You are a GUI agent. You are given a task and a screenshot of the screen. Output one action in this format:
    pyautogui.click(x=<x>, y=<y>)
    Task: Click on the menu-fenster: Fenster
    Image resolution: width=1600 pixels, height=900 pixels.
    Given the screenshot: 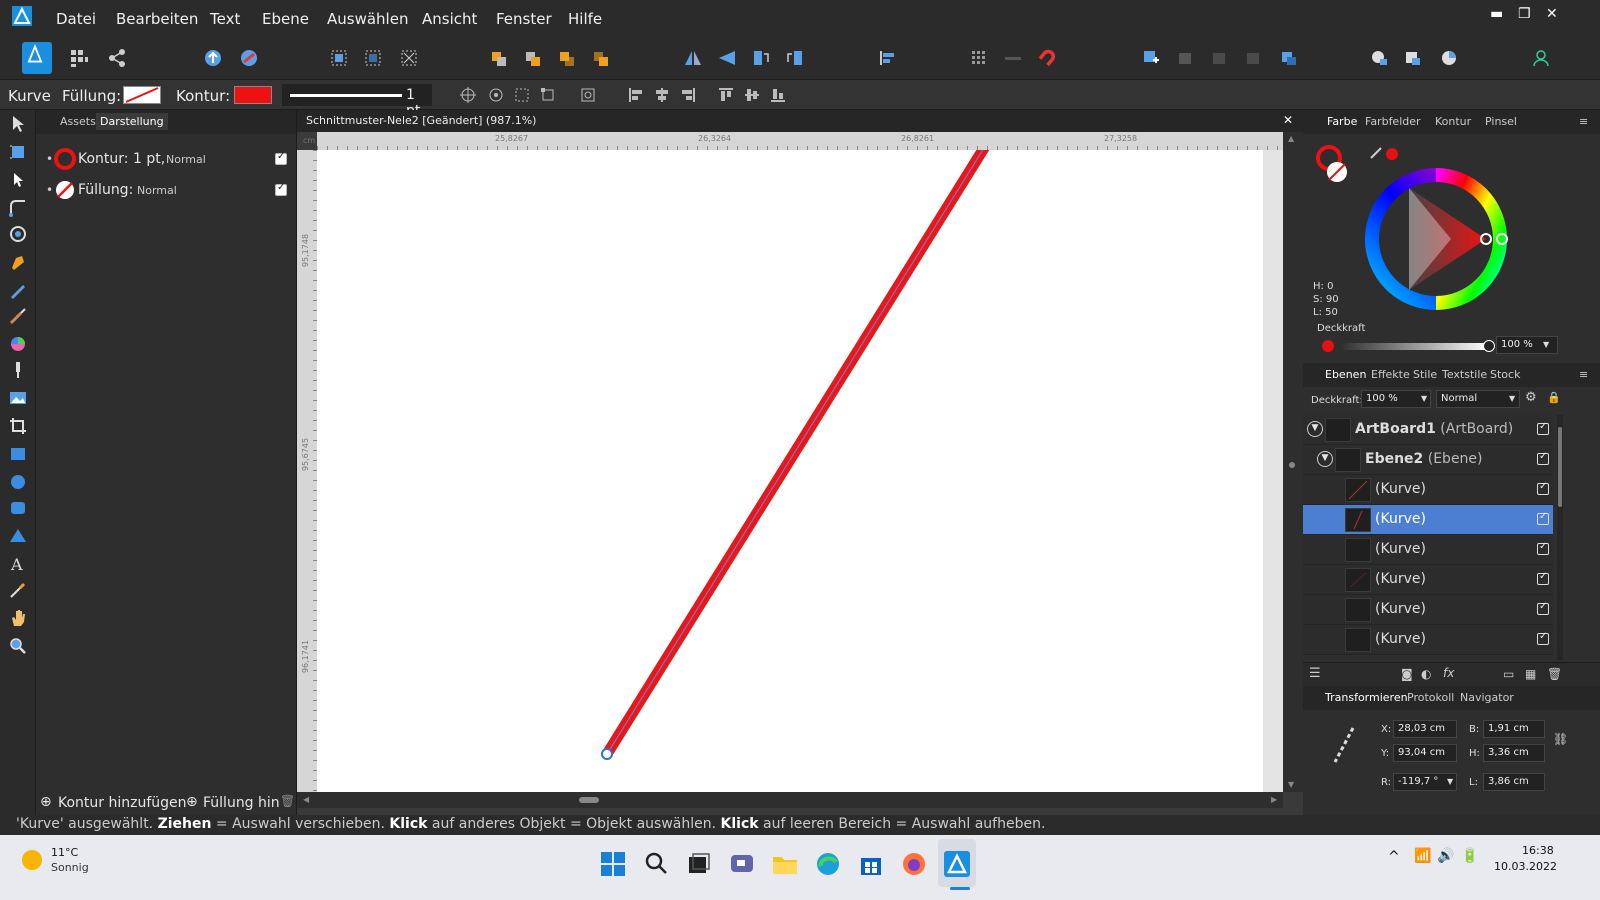 What is the action you would take?
    pyautogui.click(x=524, y=19)
    